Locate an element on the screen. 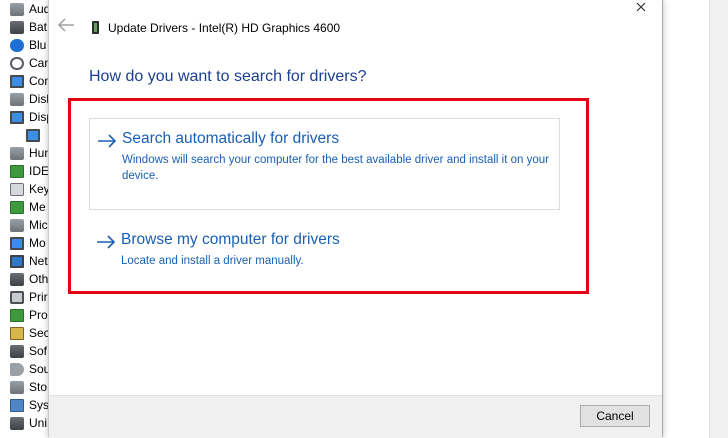 This screenshot has height=438, width=728. monitor-icon is located at coordinates (33, 135).